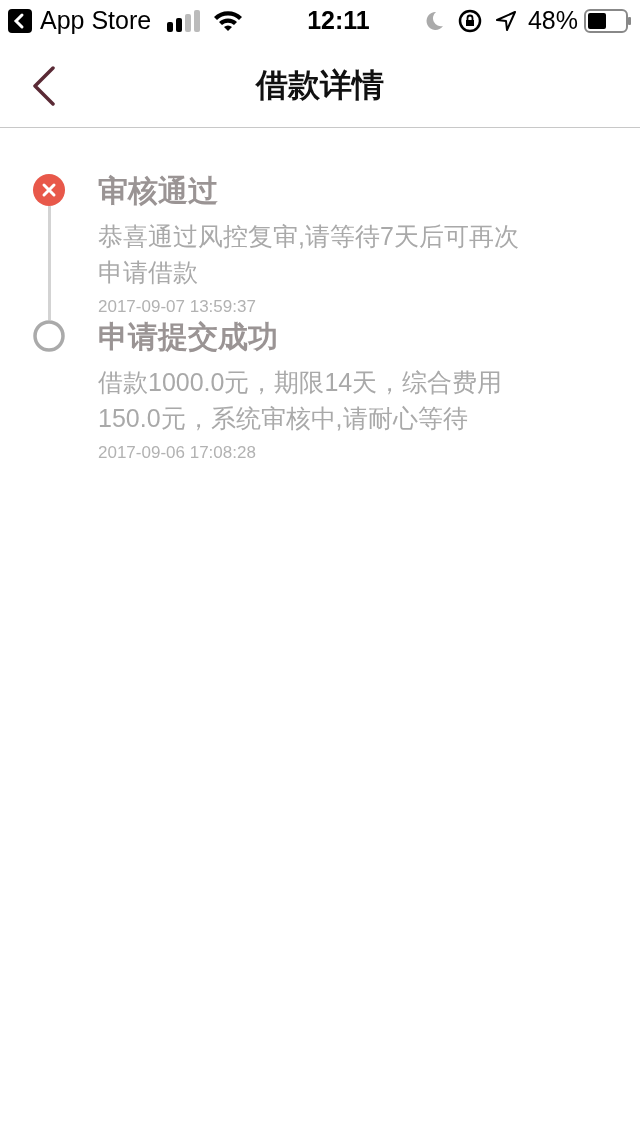 The height and width of the screenshot is (1136, 640). Describe the element at coordinates (608, 21) in the screenshot. I see `battery-icon` at that location.